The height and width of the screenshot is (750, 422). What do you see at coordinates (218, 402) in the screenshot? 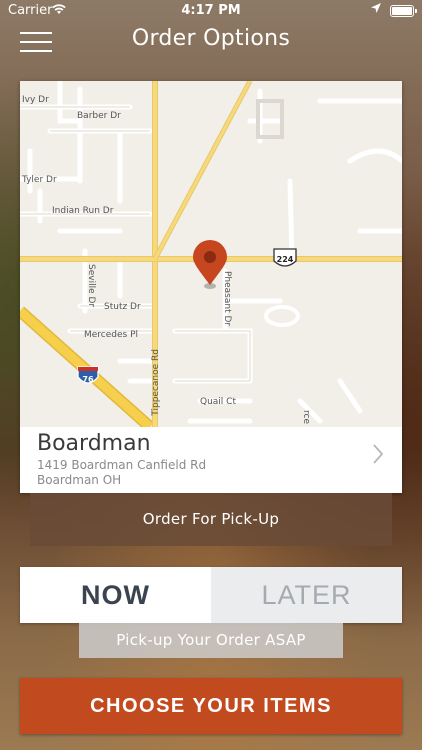
I see `map-label-quail: Quail Ct` at bounding box center [218, 402].